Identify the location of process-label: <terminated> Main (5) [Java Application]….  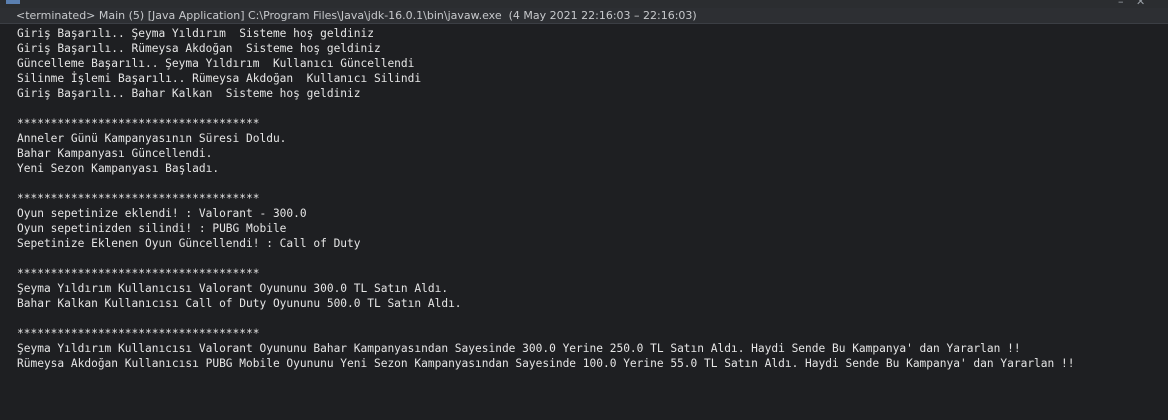
(356, 15).